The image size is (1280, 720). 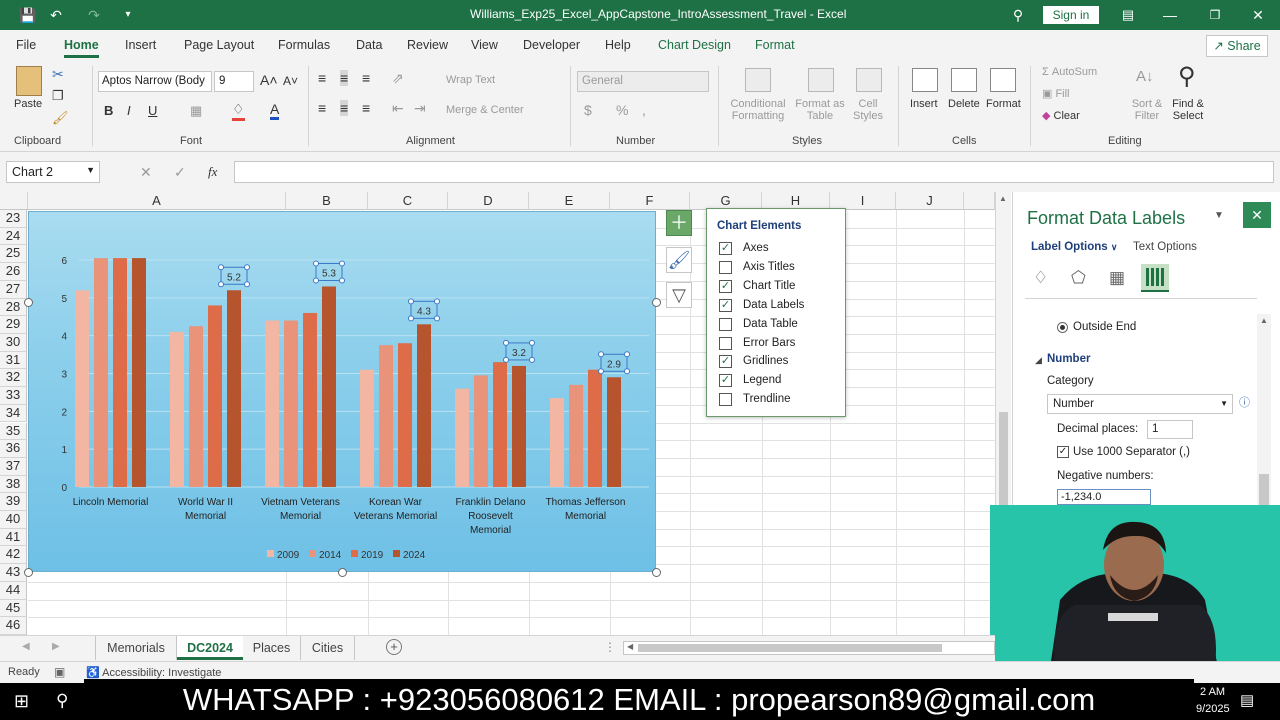 What do you see at coordinates (219, 45) in the screenshot?
I see `tab-page-layout: Page Layout` at bounding box center [219, 45].